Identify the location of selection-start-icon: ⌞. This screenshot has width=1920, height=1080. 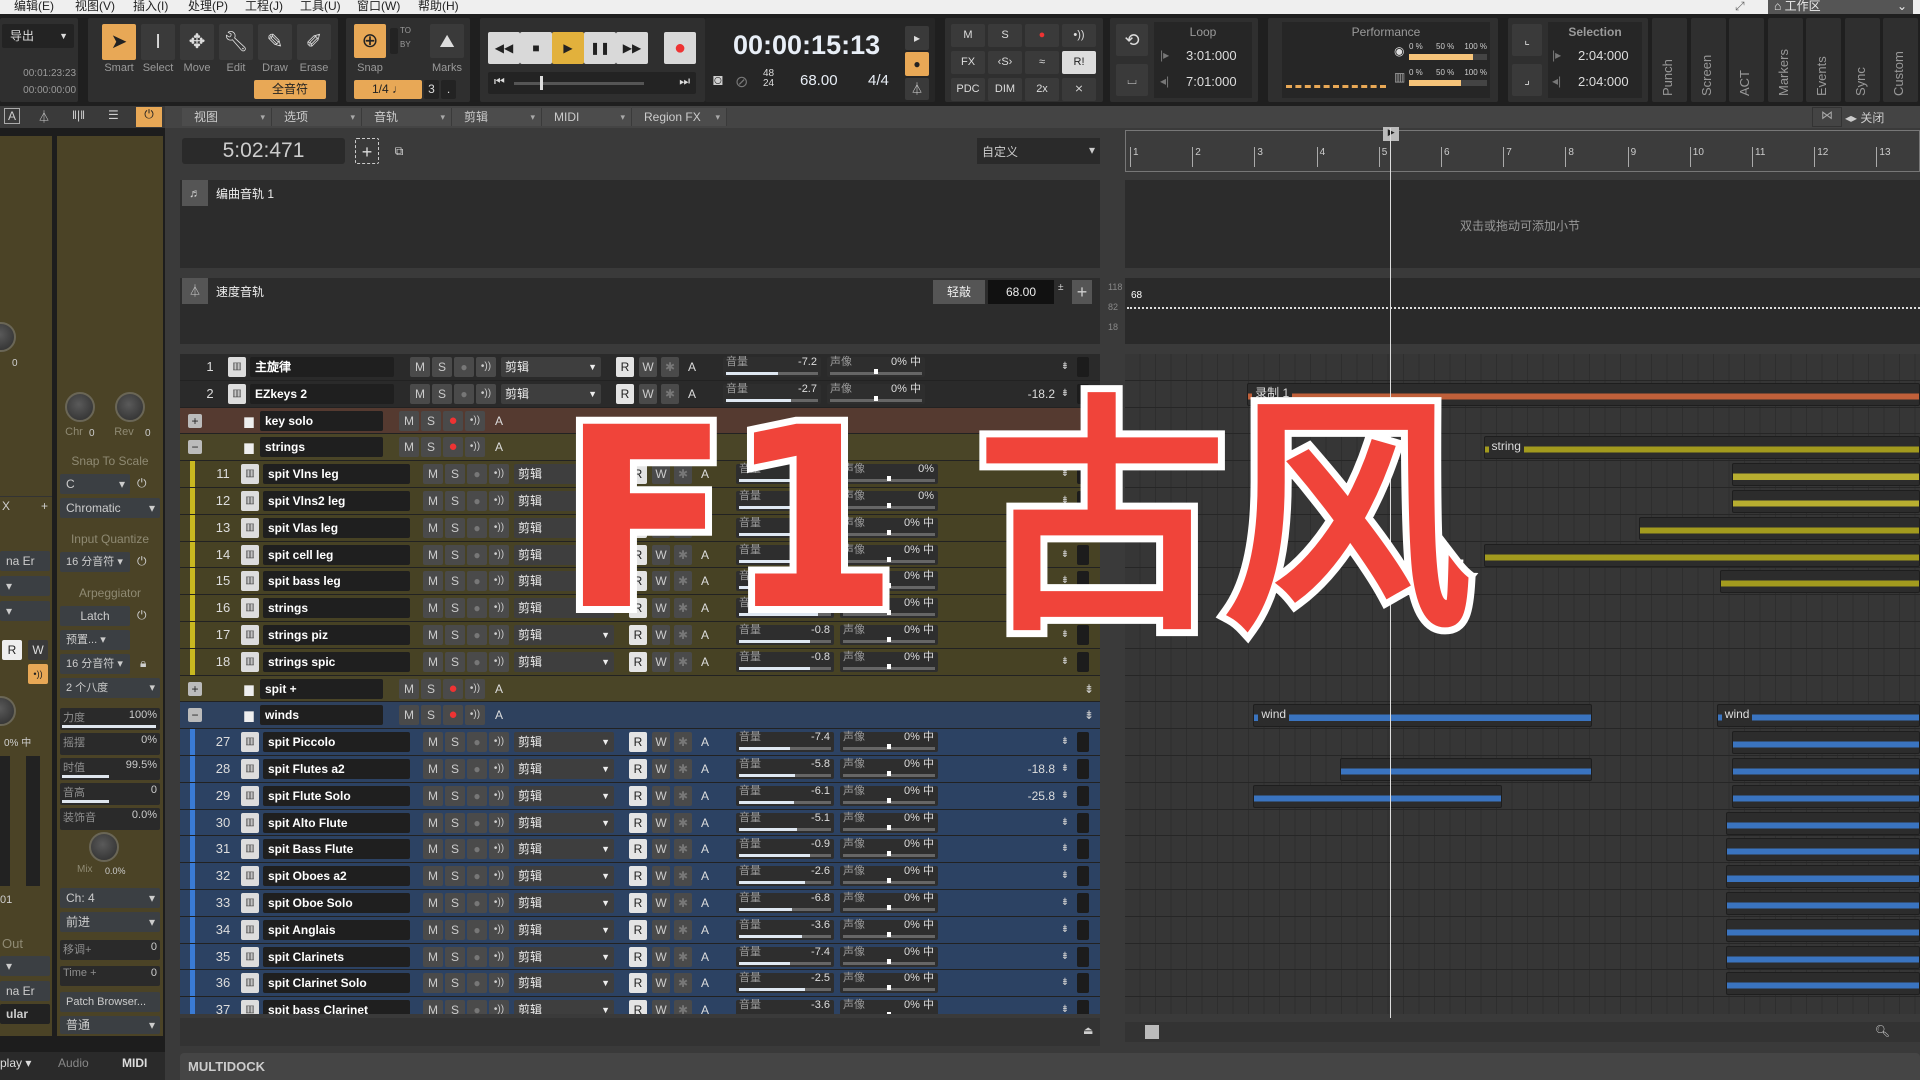
(1527, 40).